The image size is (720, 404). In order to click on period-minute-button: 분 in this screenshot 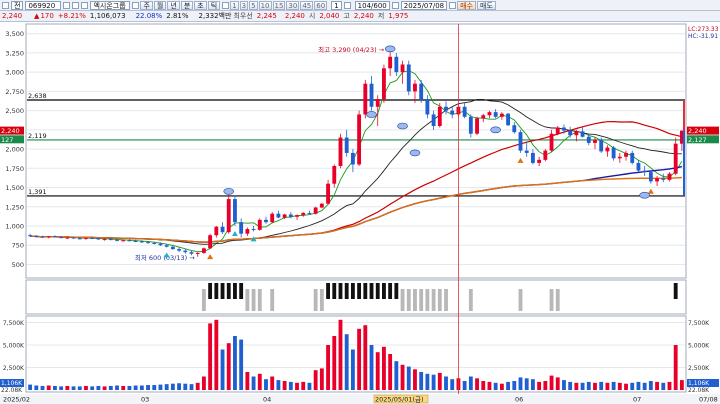, I will do `click(187, 5)`.